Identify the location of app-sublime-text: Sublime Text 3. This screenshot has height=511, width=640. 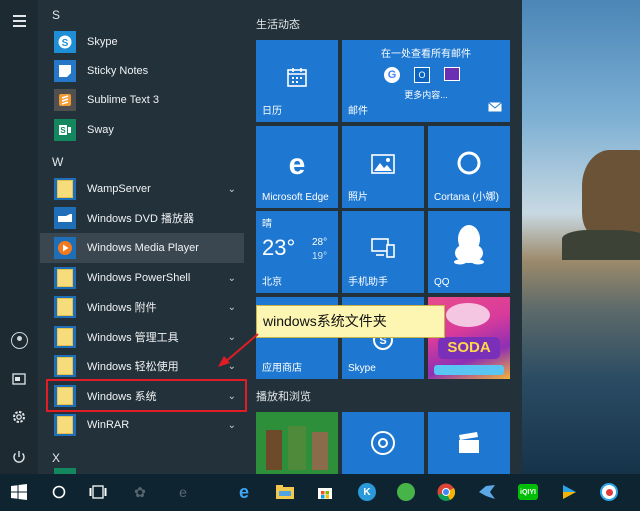
(142, 100).